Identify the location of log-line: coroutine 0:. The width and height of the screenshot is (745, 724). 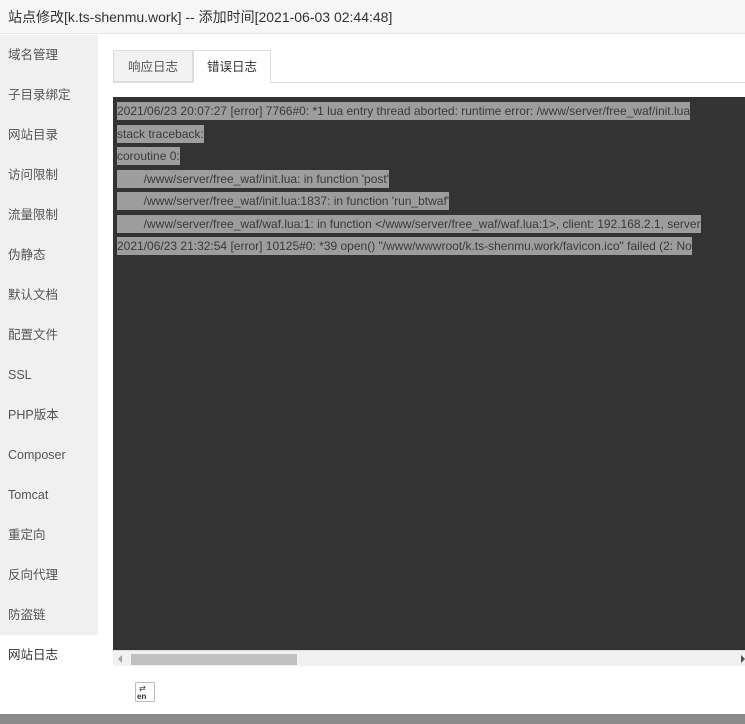
(148, 156).